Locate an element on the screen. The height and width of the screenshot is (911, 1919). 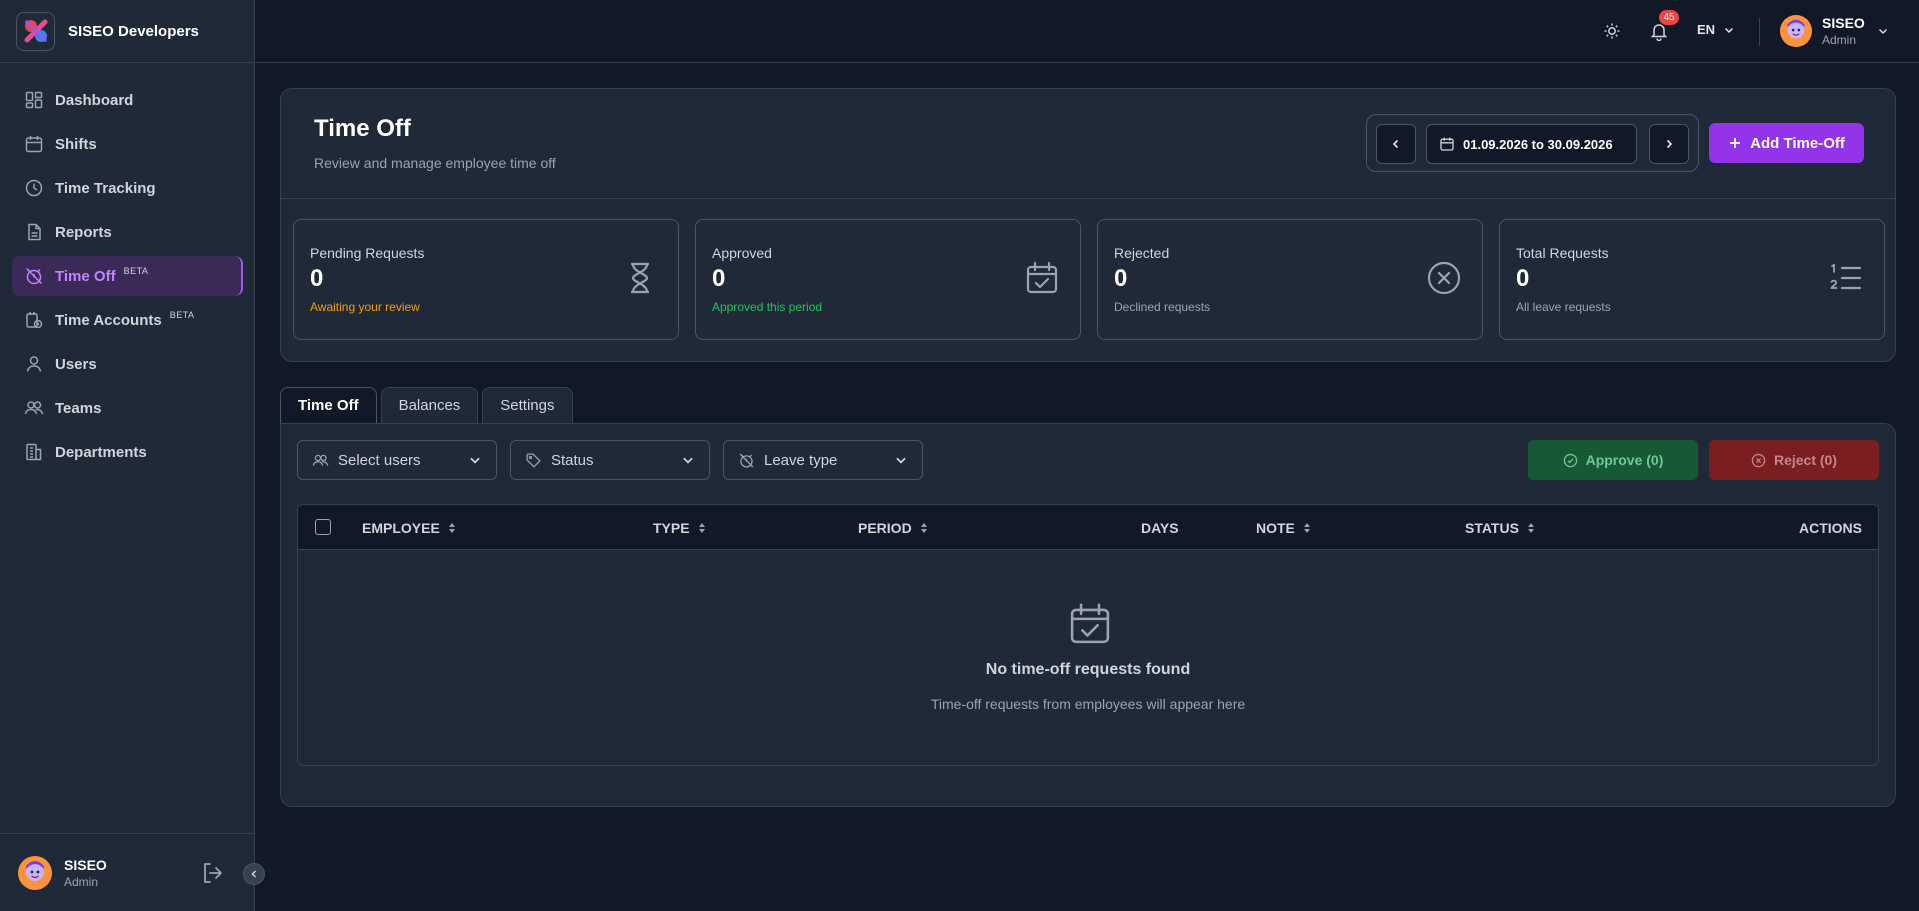
reject-label: Reject (0) is located at coordinates (1805, 460).